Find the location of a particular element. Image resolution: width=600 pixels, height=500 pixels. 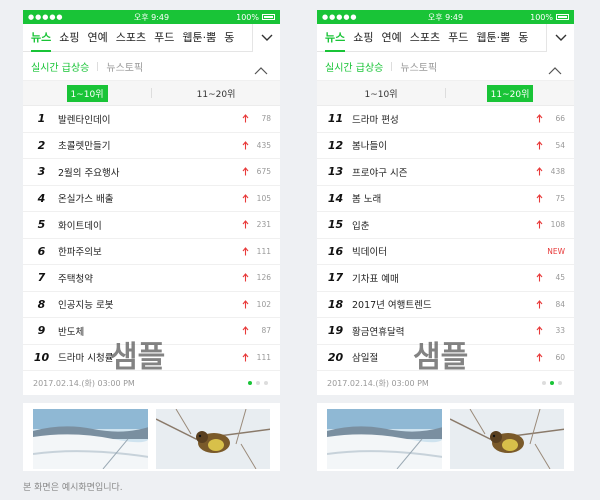

rank-number: 10 is located at coordinates (41, 357).